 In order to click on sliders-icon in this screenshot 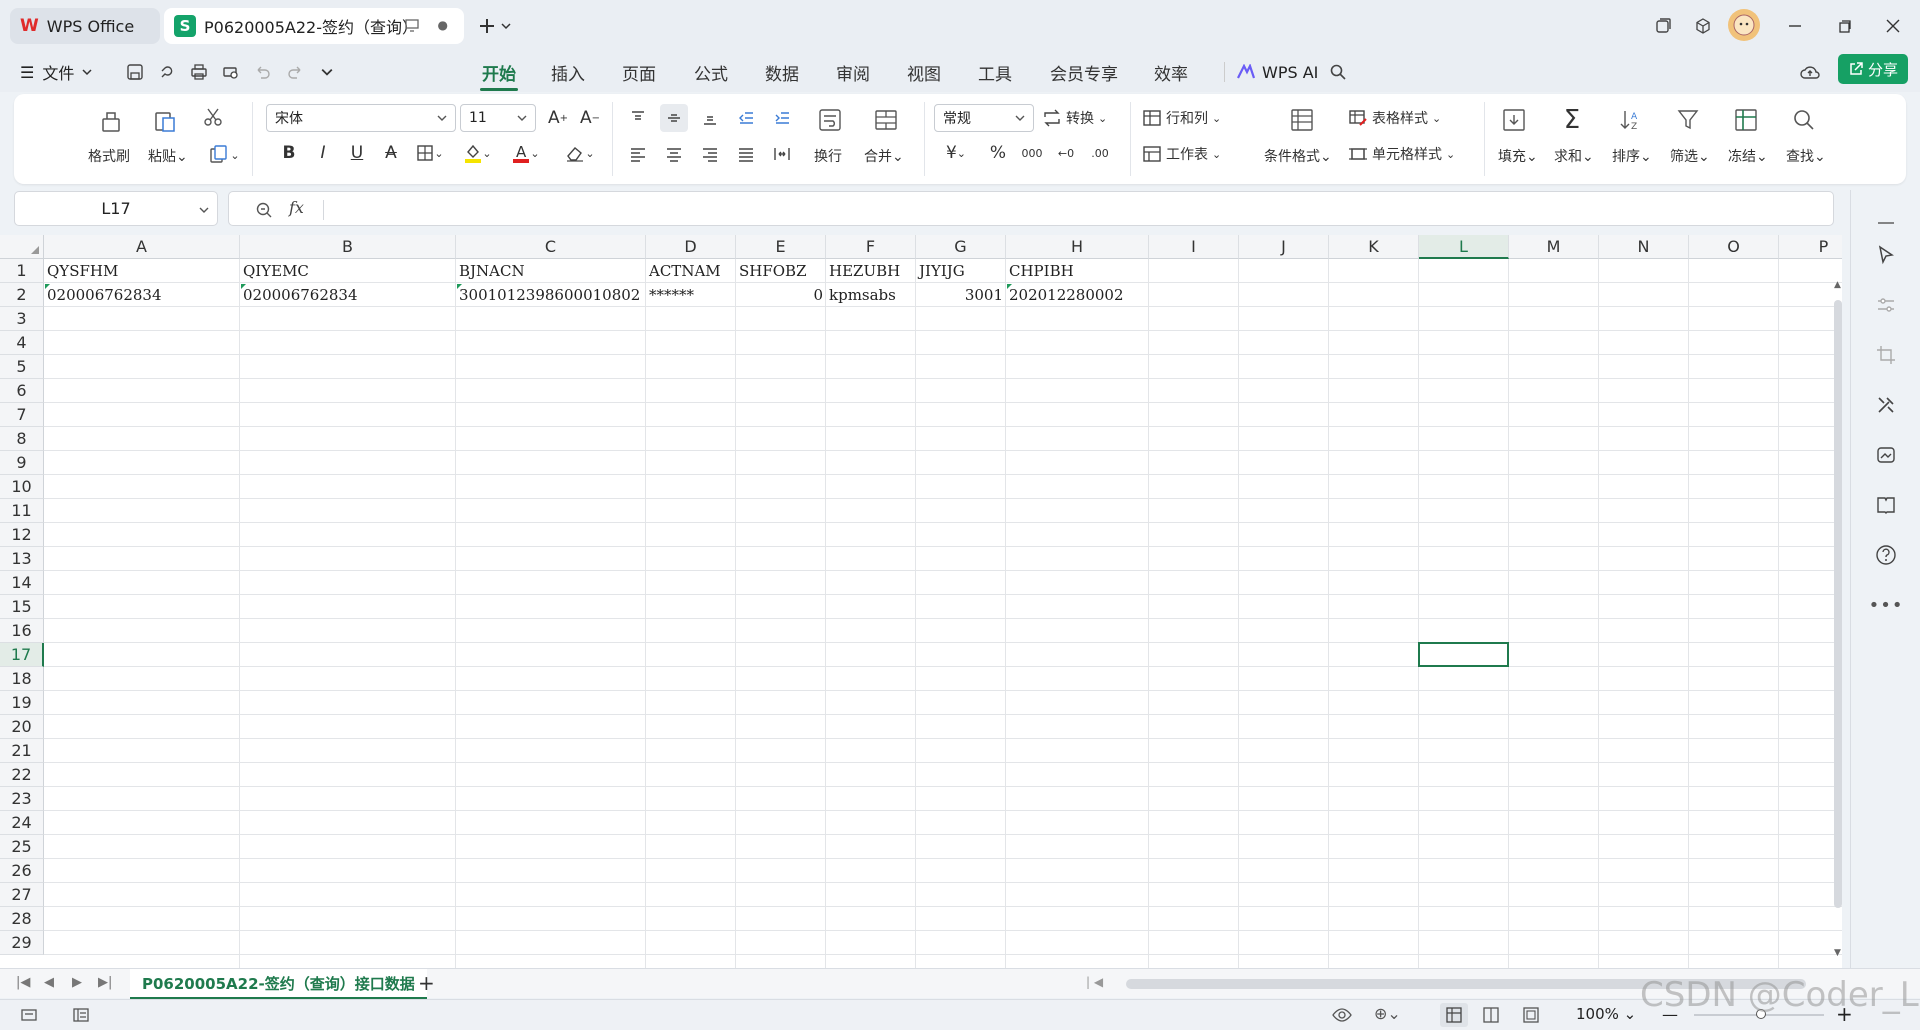, I will do `click(1886, 305)`.